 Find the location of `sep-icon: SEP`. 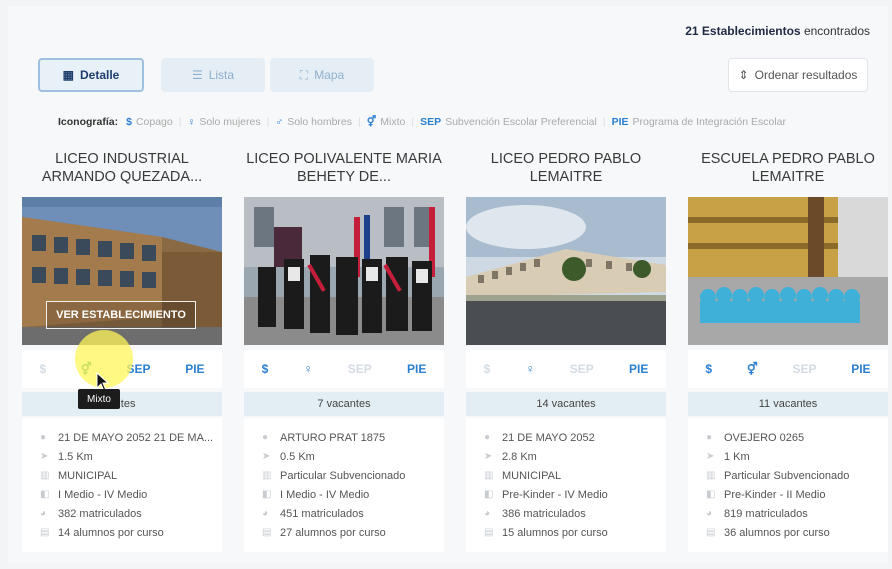

sep-icon: SEP is located at coordinates (431, 122).